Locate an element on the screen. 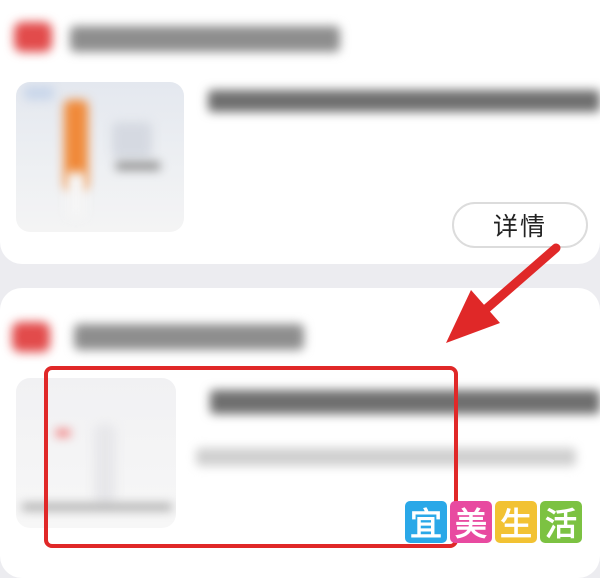 The image size is (600, 578). watermark-logo: 宜 美 生 活 is located at coordinates (493, 522).